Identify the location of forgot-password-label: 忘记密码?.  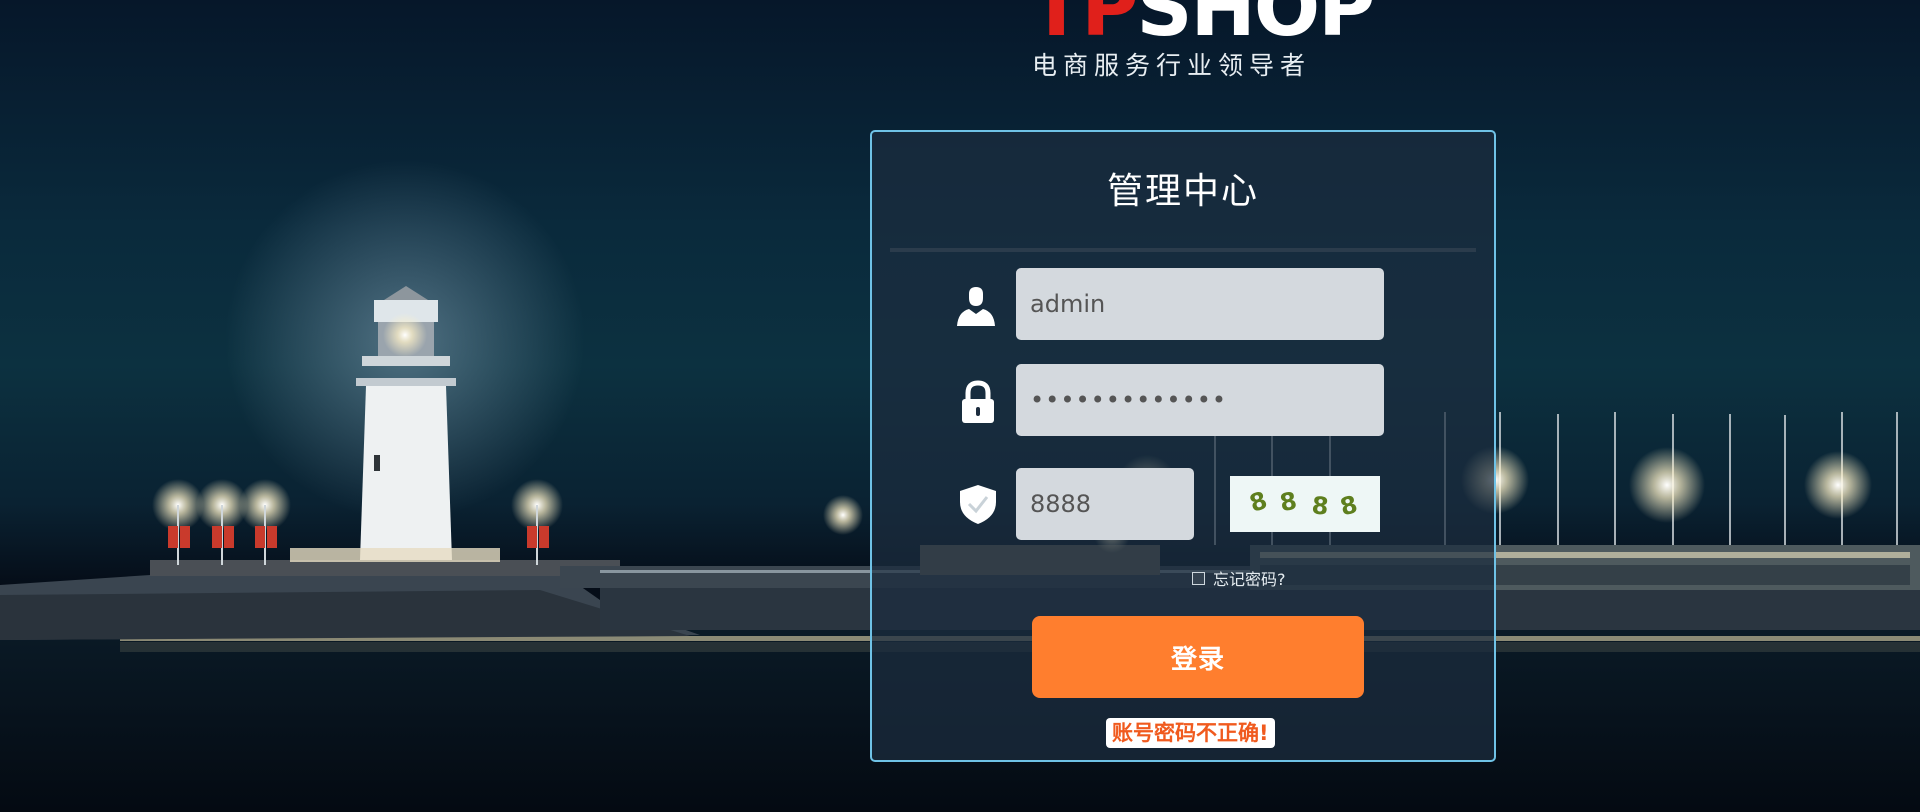
(1249, 579).